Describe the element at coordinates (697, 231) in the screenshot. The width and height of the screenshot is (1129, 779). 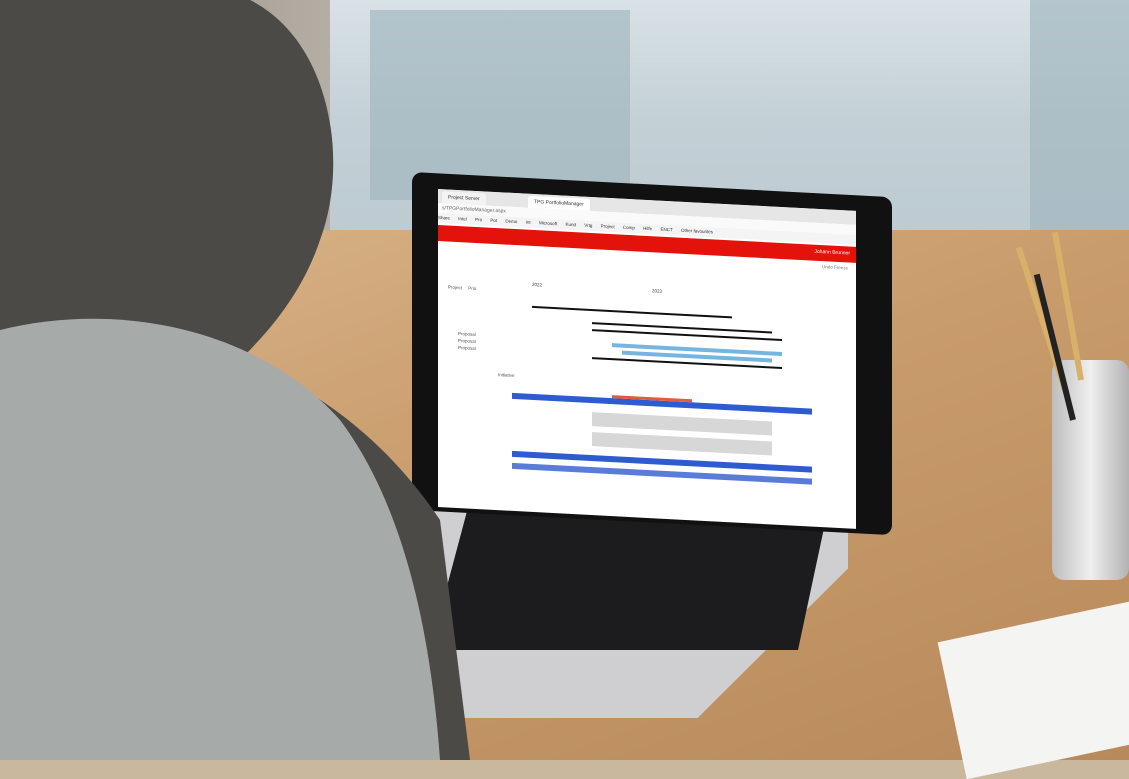
I see `bookmark: Other favourites` at that location.